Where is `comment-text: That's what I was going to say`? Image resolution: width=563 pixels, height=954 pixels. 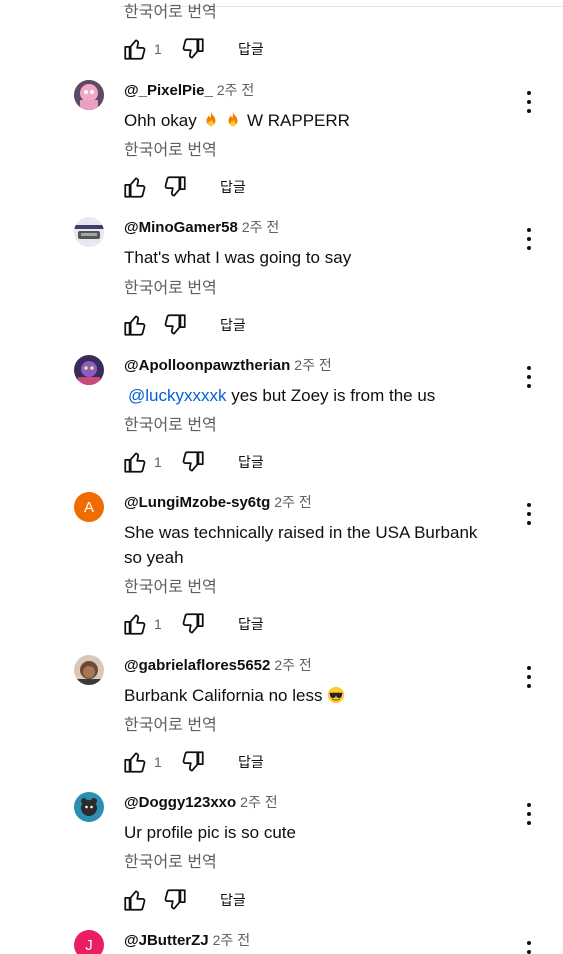 comment-text: That's what I was going to say is located at coordinates (238, 257).